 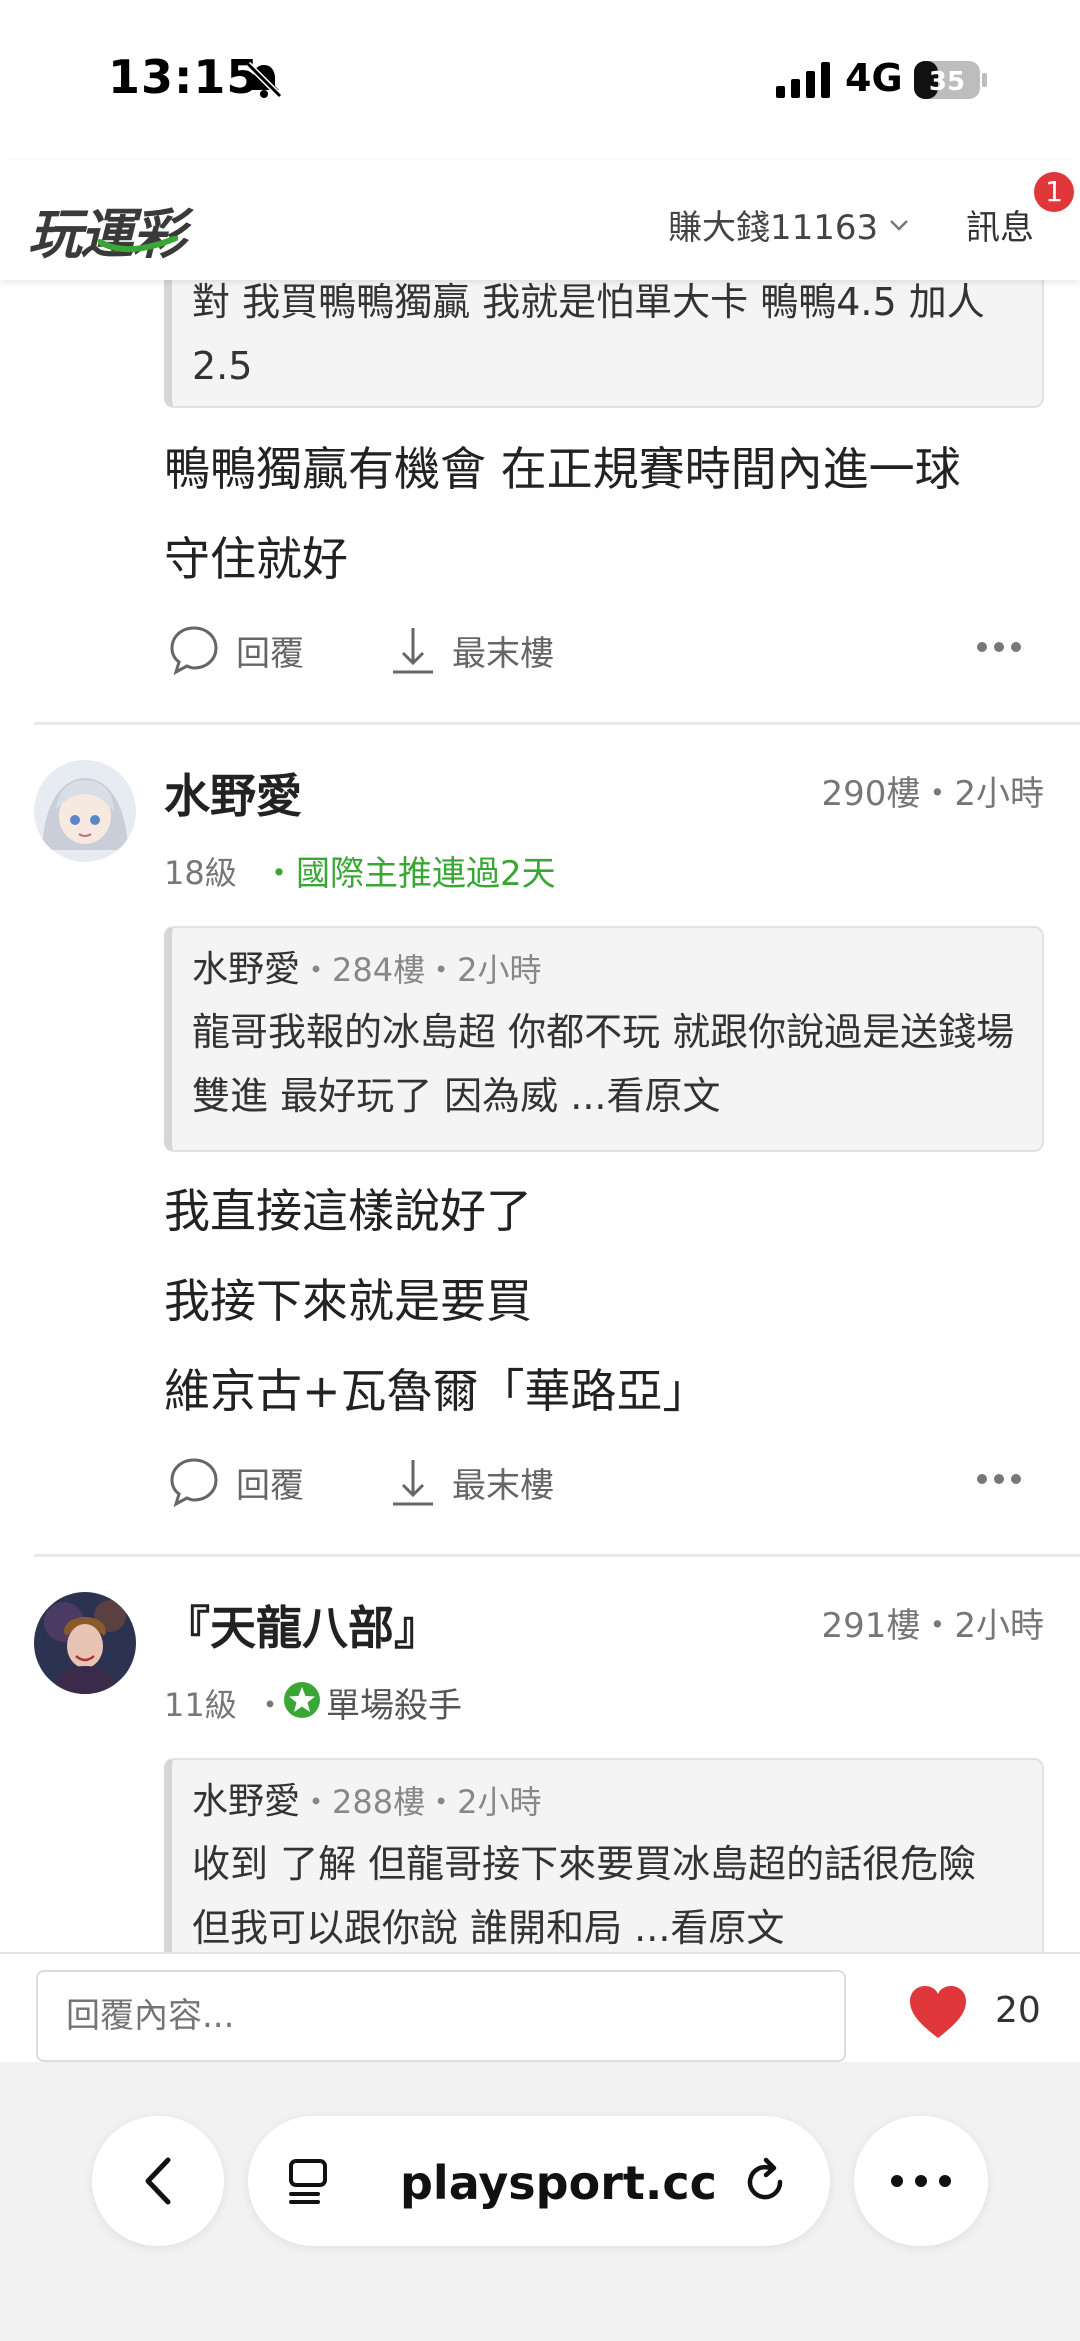 What do you see at coordinates (233, 793) in the screenshot?
I see `author-name: 水野愛` at bounding box center [233, 793].